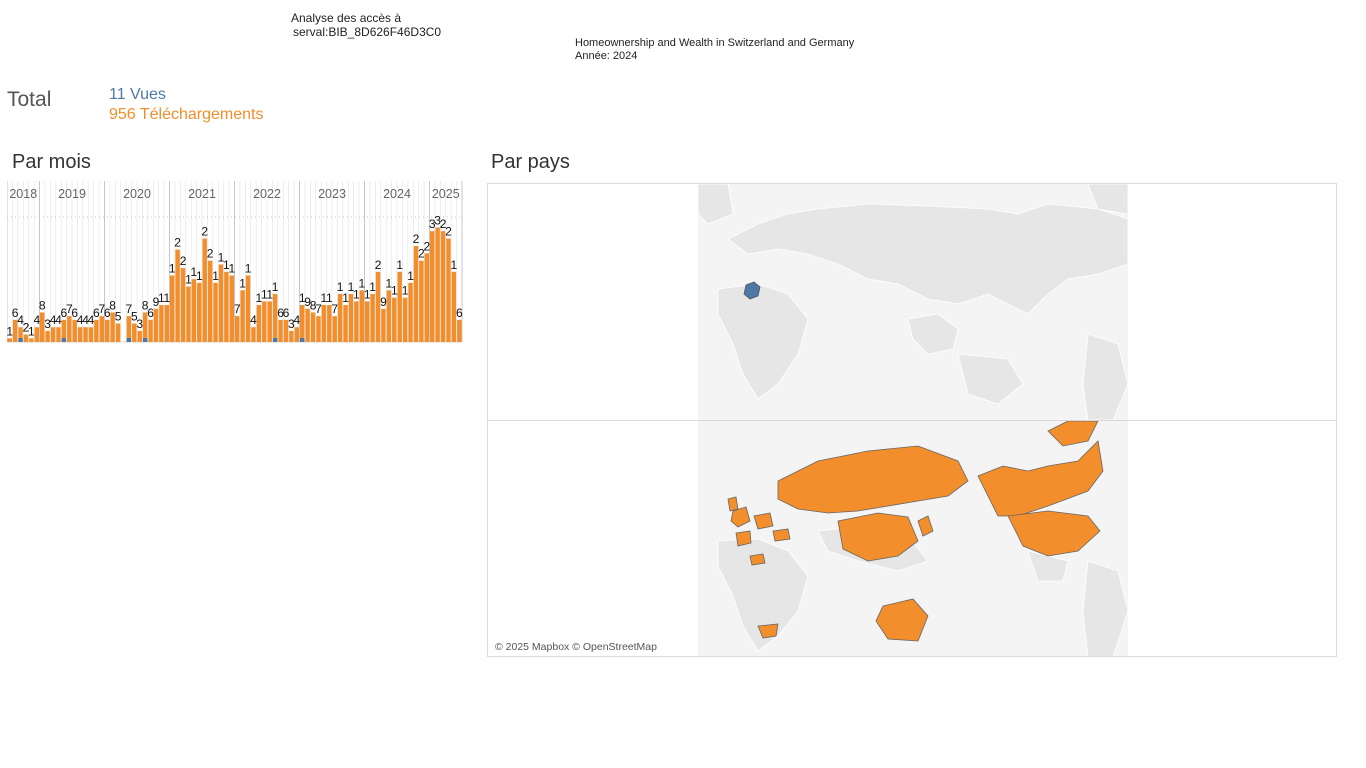  I want to click on section-title-by-country: Par pays, so click(530, 162).